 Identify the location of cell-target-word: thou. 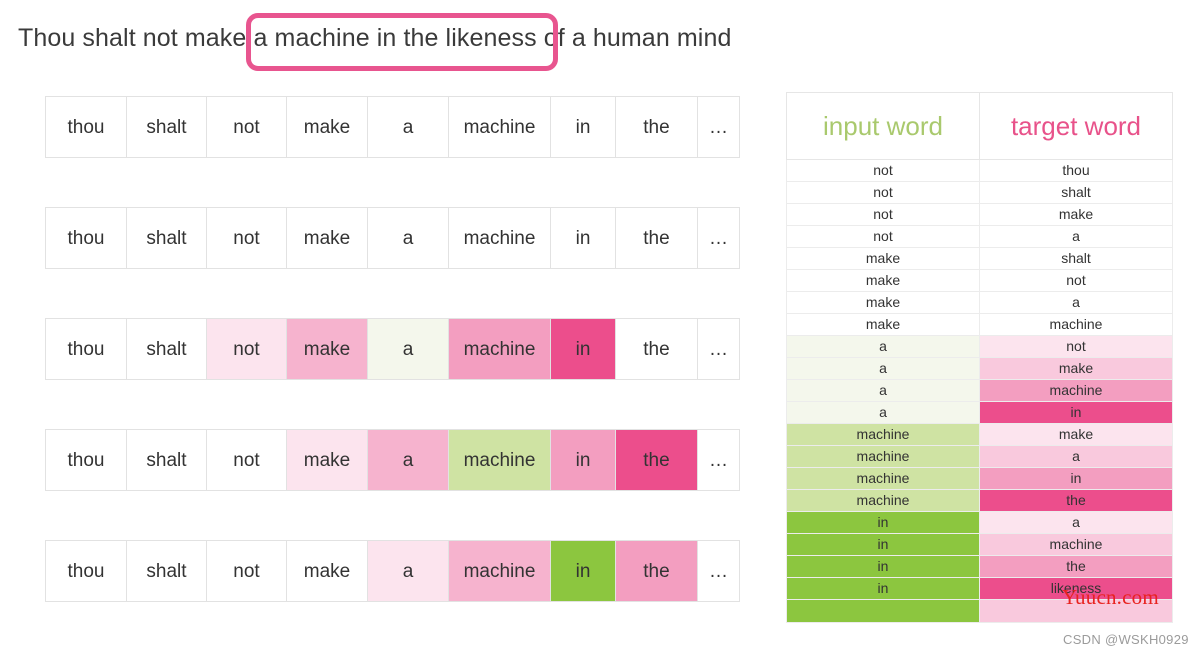
(1076, 170).